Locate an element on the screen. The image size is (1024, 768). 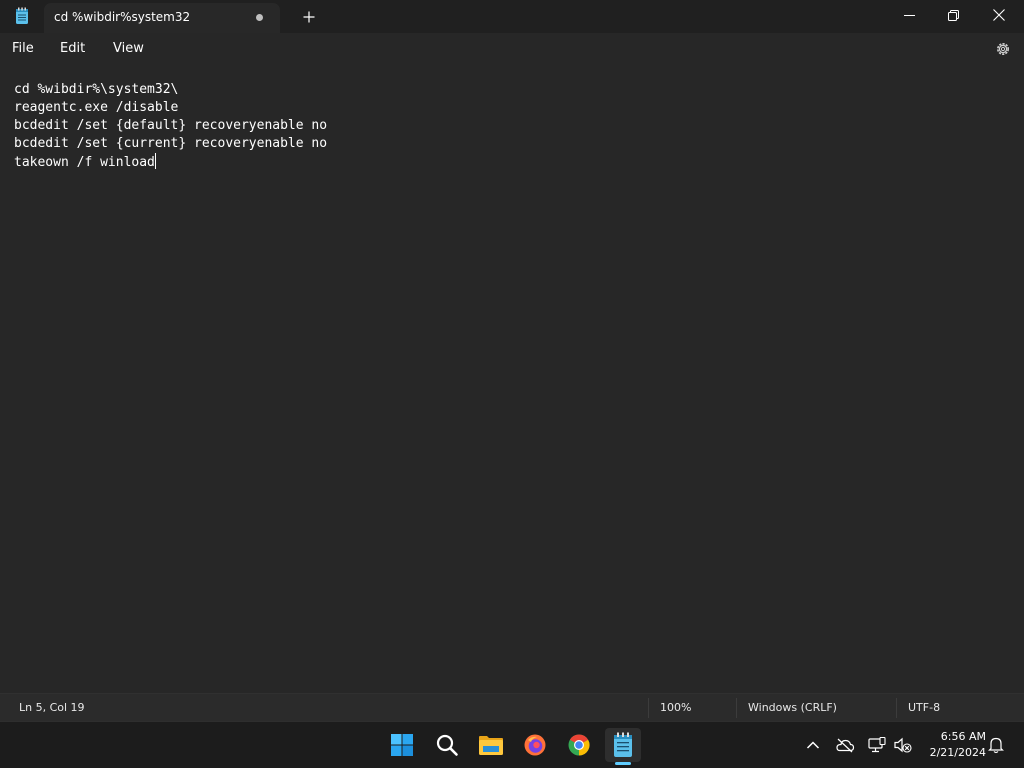
text-line-5: takeown /f winload is located at coordinates (170, 162).